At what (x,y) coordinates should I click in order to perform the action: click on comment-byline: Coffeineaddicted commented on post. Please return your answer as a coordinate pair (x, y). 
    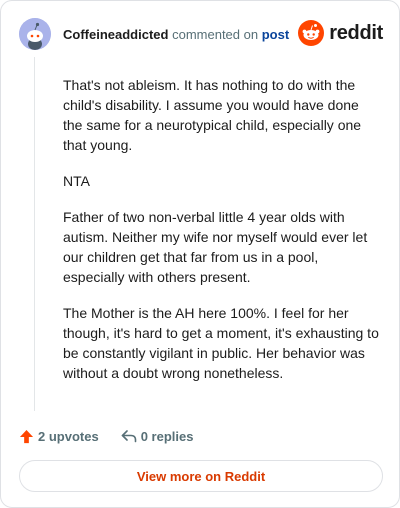
    Looking at the image, I should click on (176, 35).